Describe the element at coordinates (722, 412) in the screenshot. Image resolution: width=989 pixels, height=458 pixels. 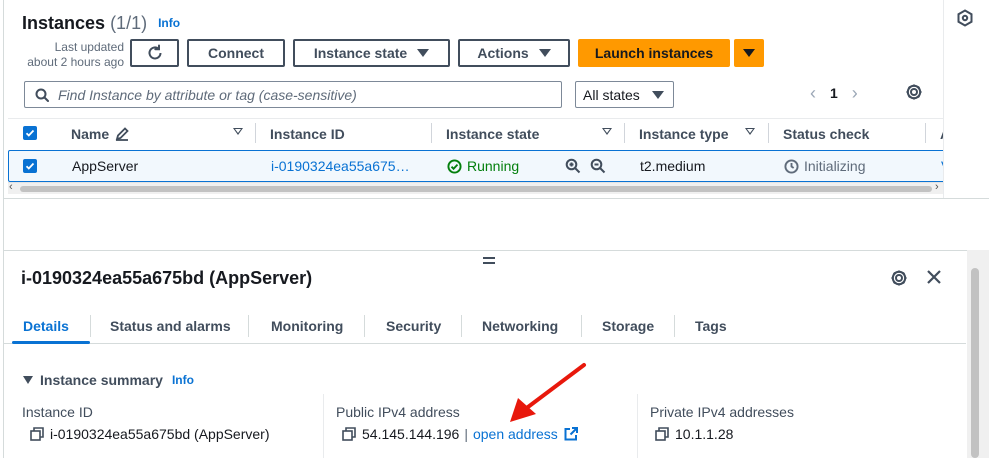
I see `private-ip-label: Private IPv4 addresses` at that location.